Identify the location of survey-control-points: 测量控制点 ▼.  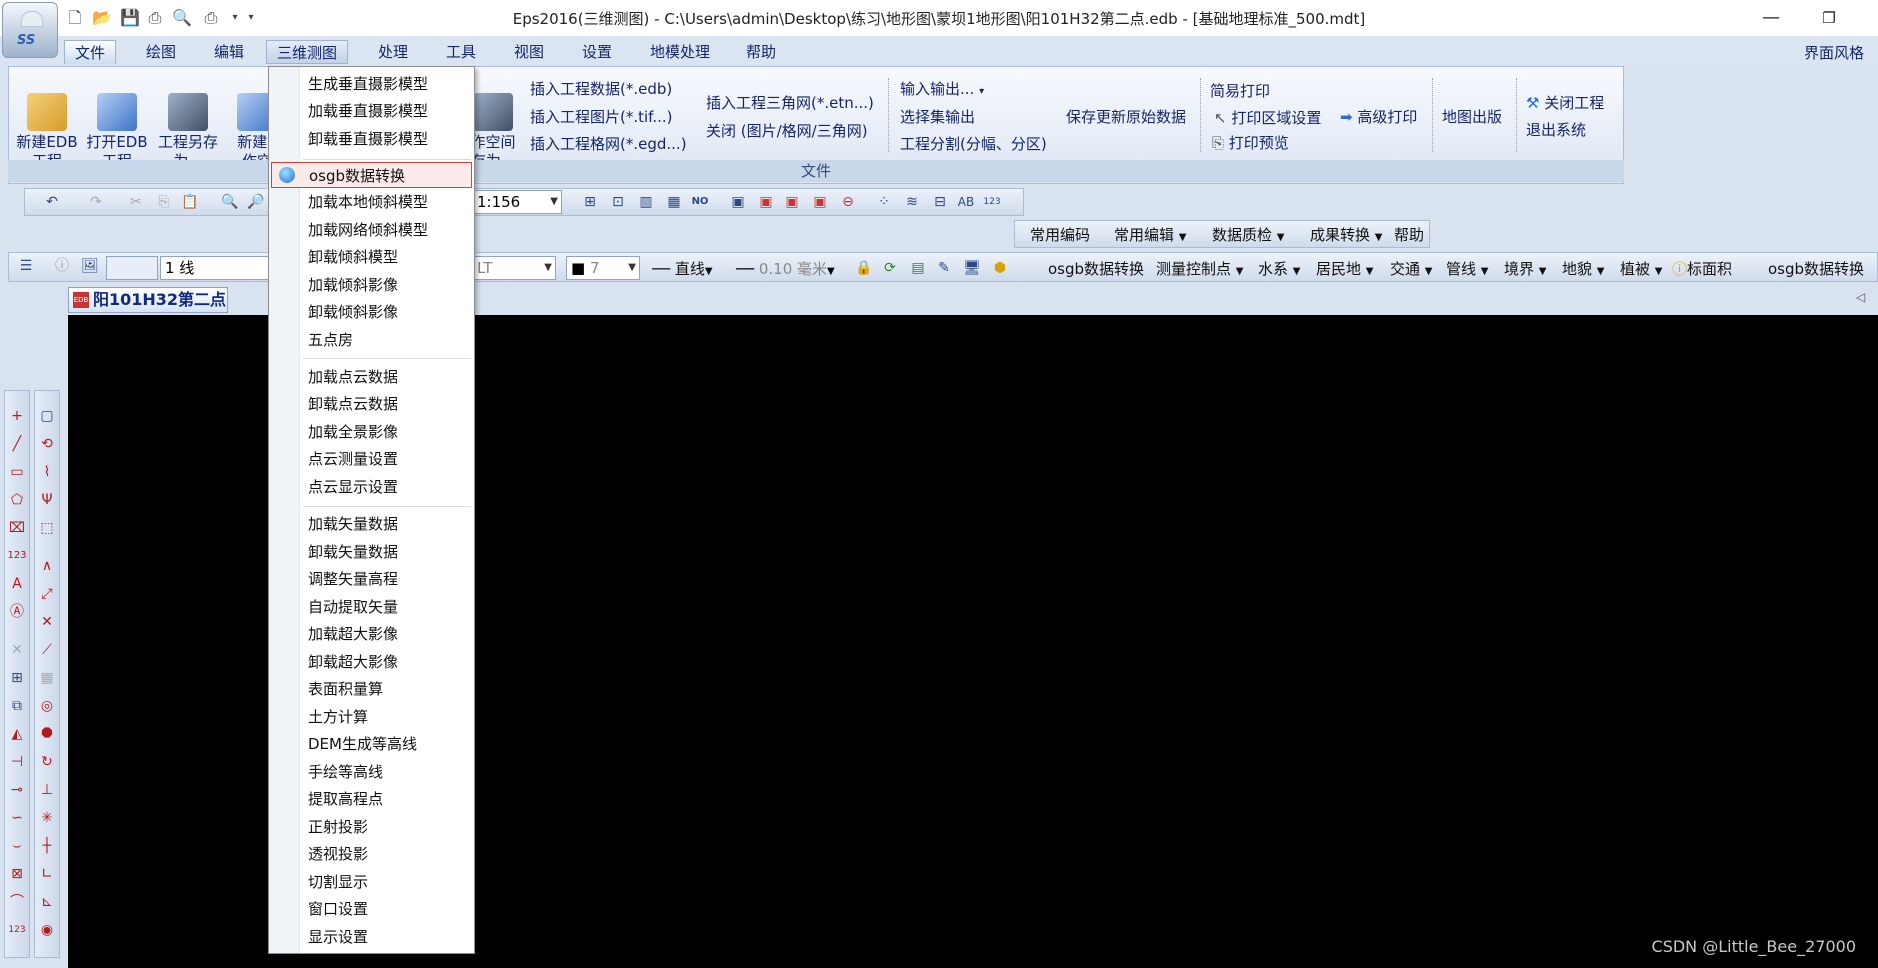
(1200, 268).